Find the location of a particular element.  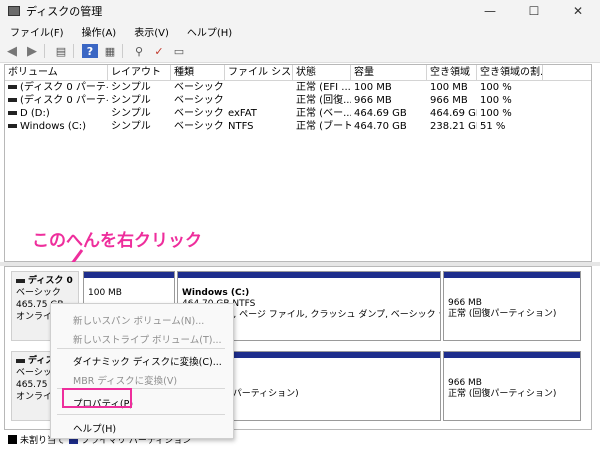

partition-recovery-0: 966 MB 正常 (回復パーティション) is located at coordinates (512, 306).